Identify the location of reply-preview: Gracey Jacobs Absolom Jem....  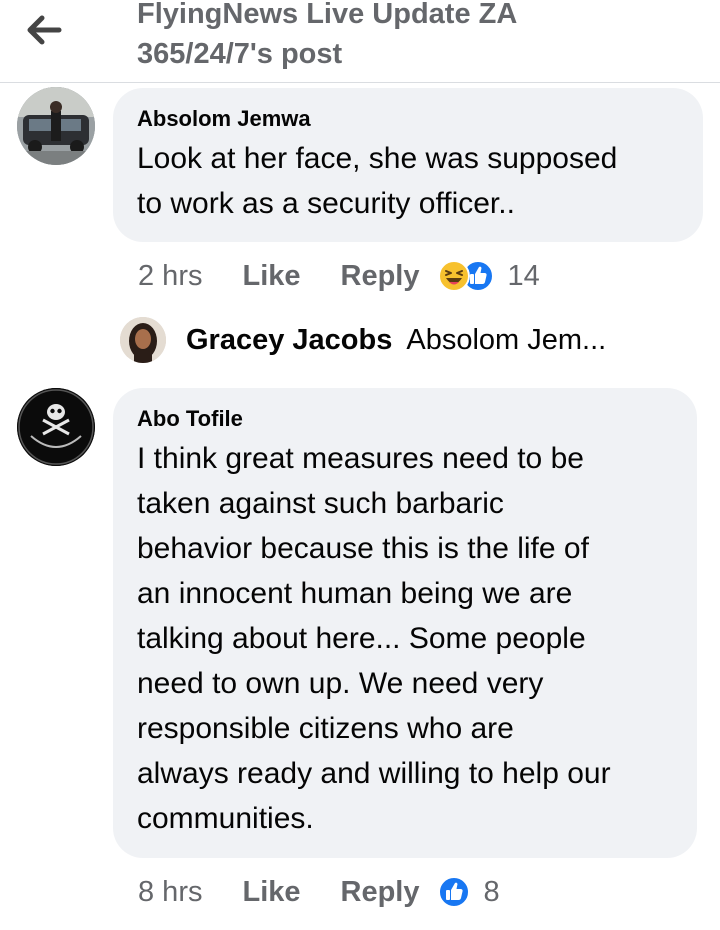
(363, 340).